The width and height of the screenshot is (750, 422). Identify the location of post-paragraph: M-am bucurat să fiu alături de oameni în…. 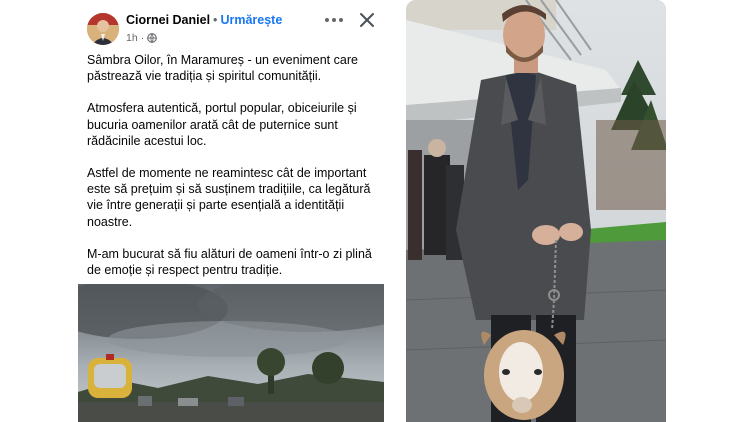
(229, 262).